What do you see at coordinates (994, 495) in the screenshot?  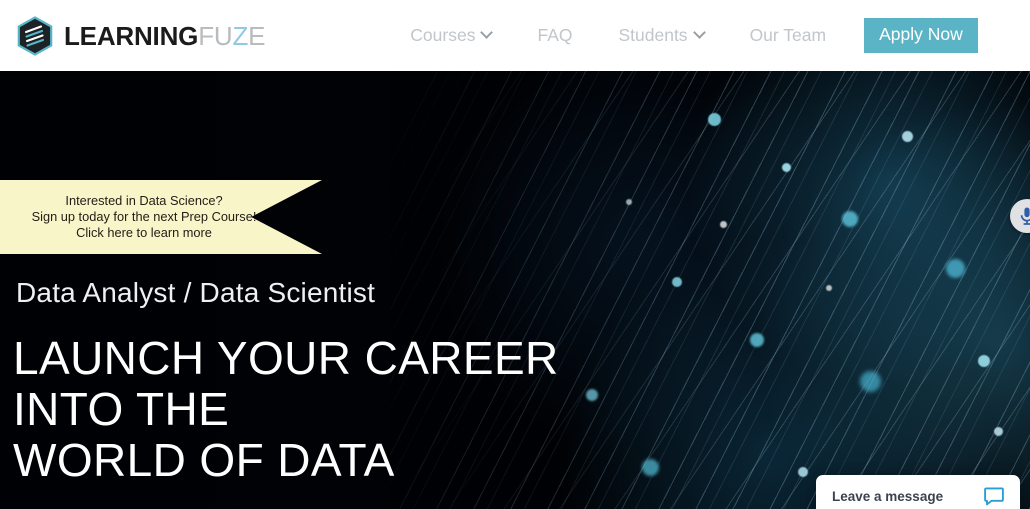 I see `chat-bubble-icon` at bounding box center [994, 495].